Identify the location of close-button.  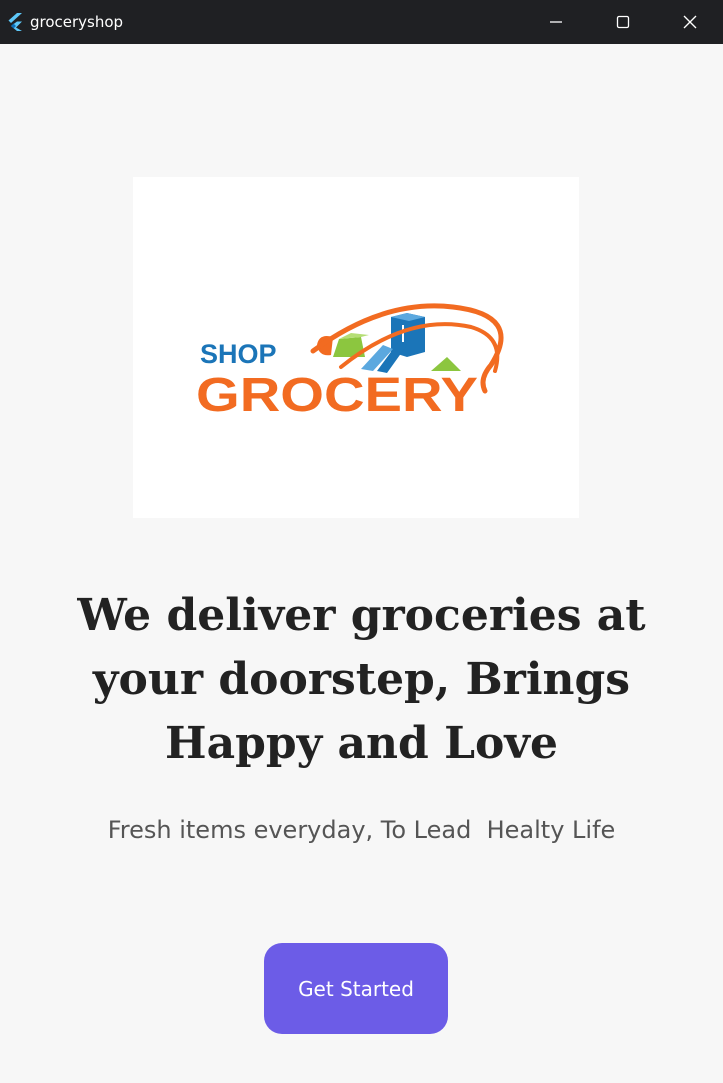
(689, 22).